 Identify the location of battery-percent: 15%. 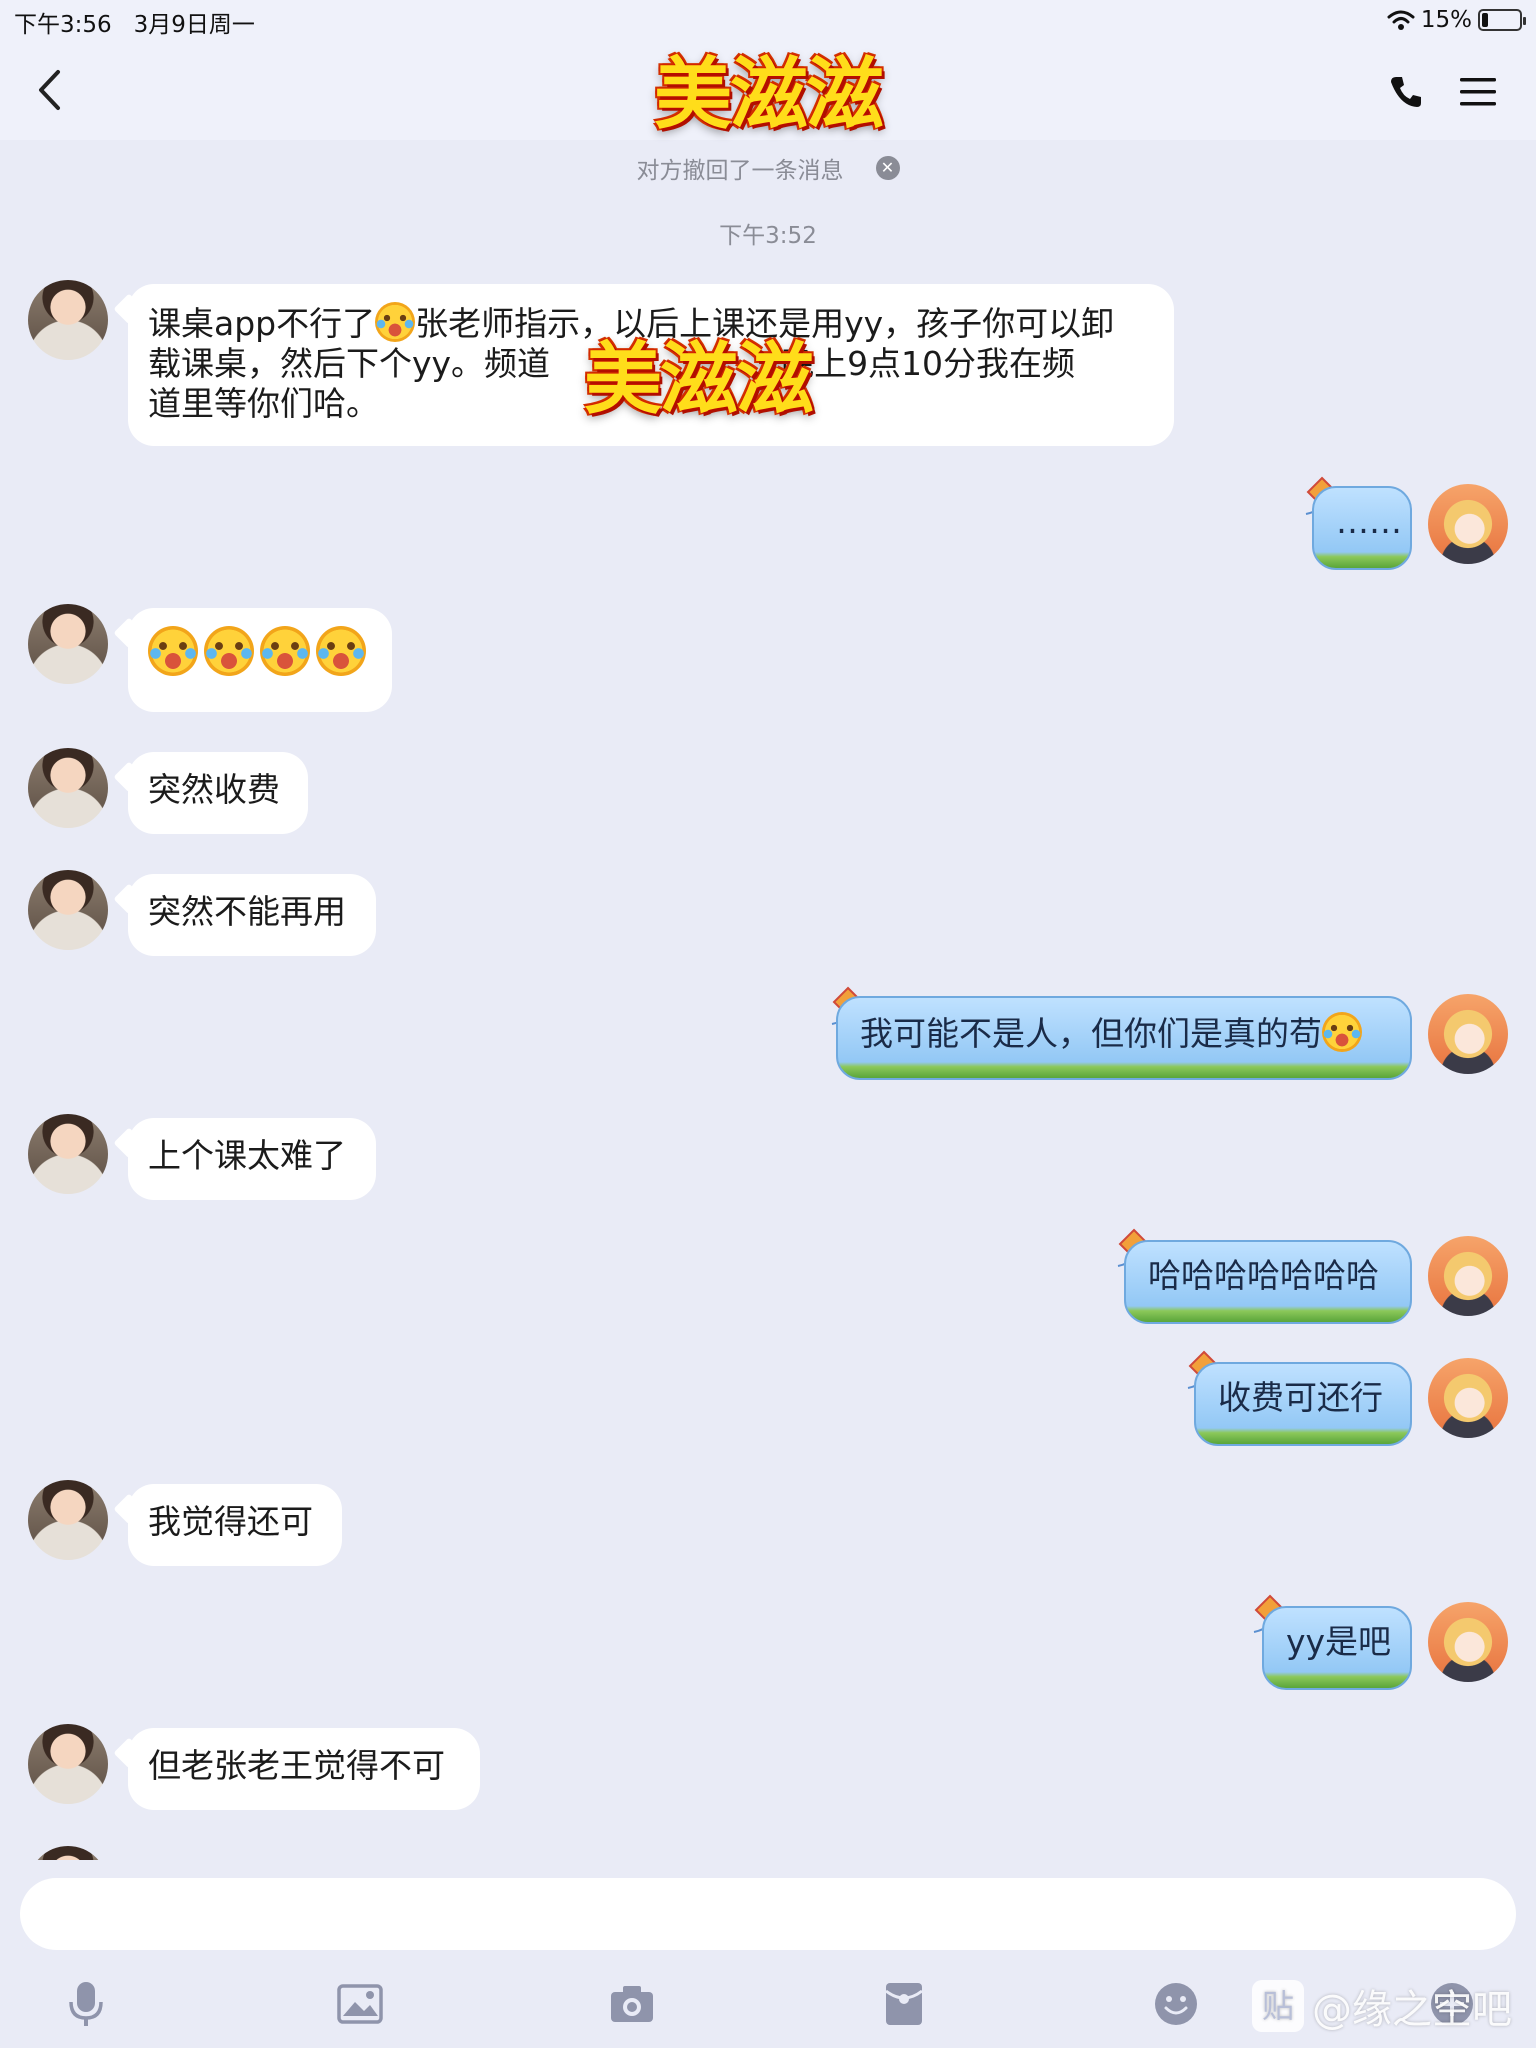
(1446, 20).